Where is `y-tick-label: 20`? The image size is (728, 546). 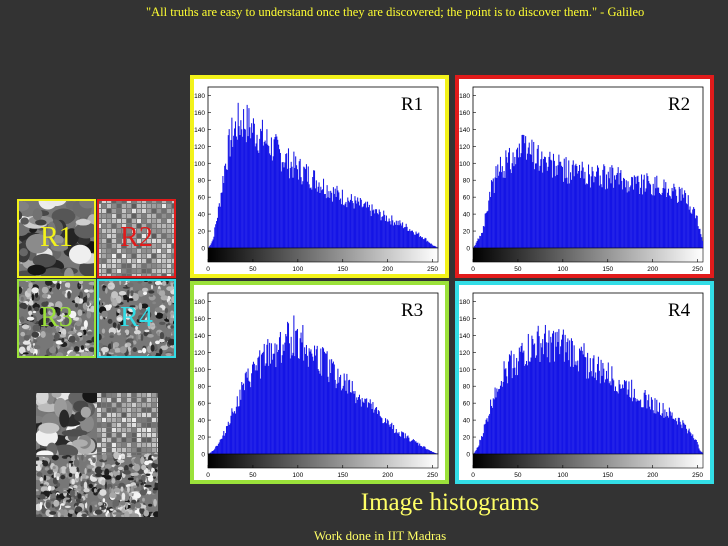
y-tick-label: 20 is located at coordinates (467, 232).